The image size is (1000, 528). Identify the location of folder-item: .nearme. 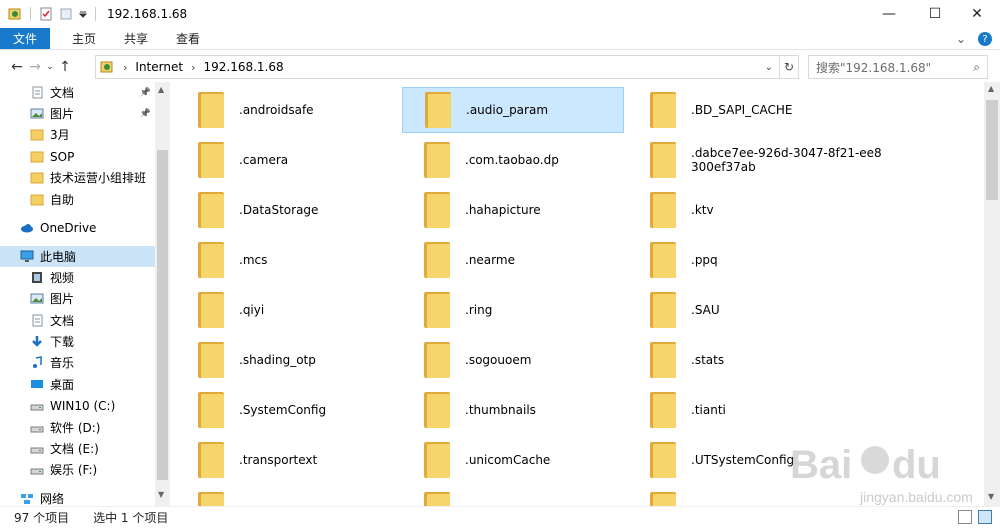
(513, 260).